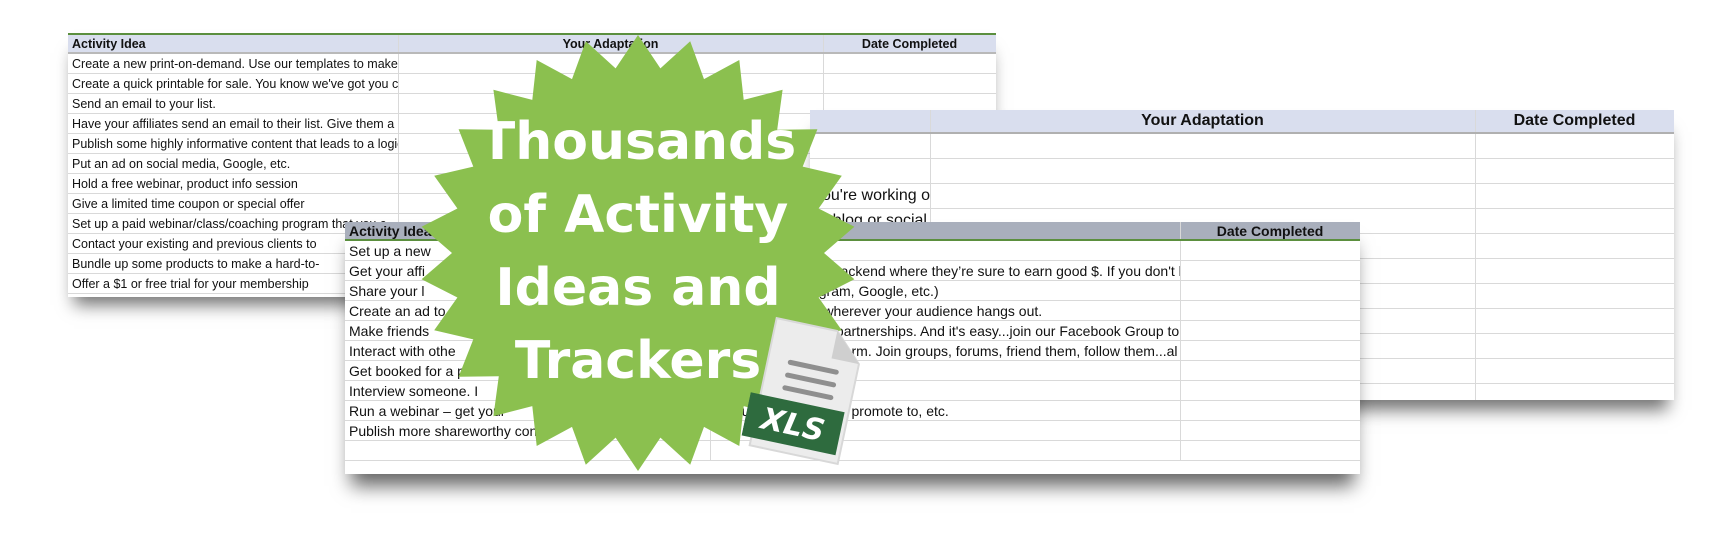 This screenshot has width=1736, height=548. I want to click on cell-activity-idea: Send an email to your list., so click(233, 103).